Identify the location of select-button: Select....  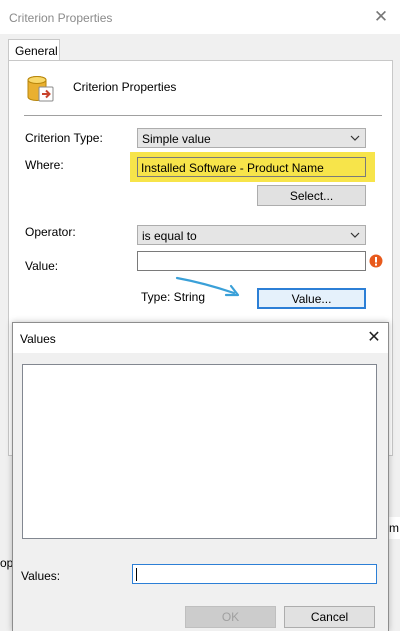
(311, 195).